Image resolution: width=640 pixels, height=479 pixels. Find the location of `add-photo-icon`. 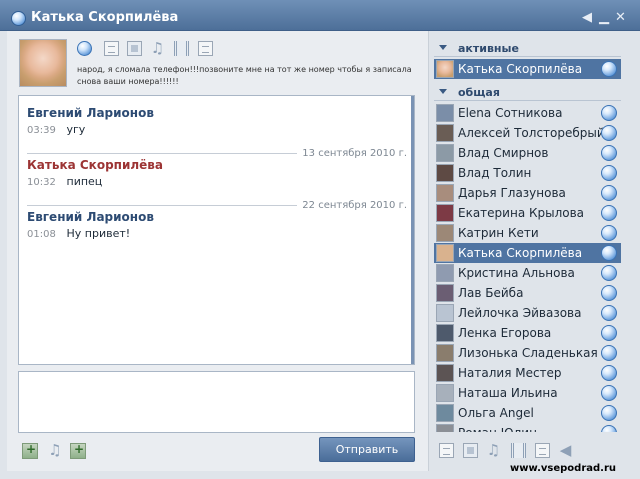

add-photo-icon is located at coordinates (78, 450).